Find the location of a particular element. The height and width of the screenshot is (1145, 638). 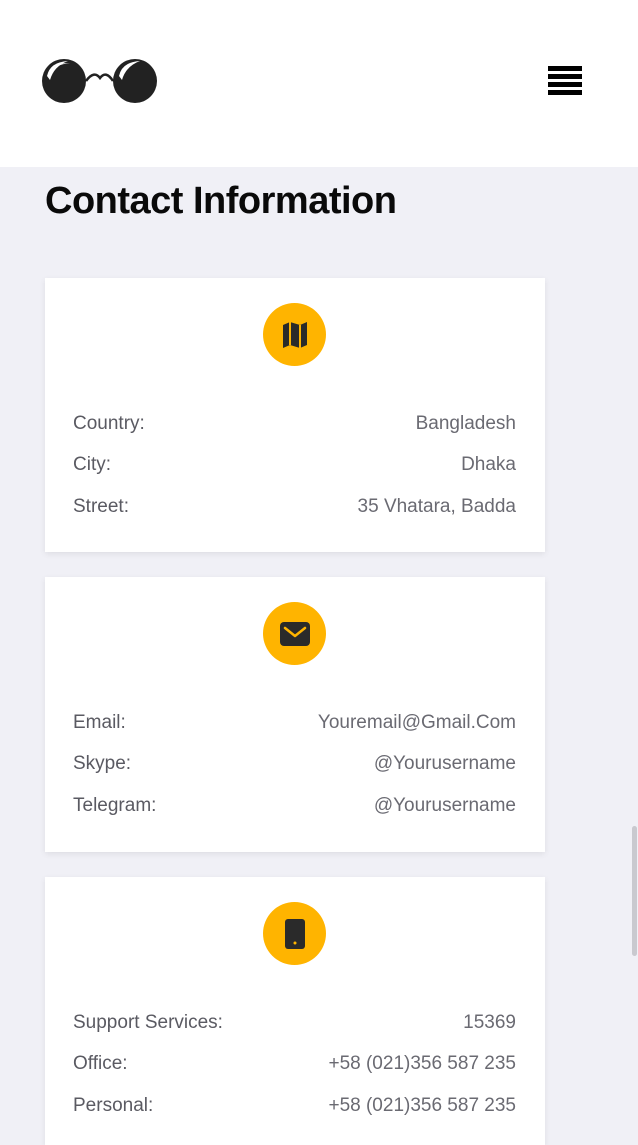

email-value: Youremail@Gmail.Com is located at coordinates (417, 723).